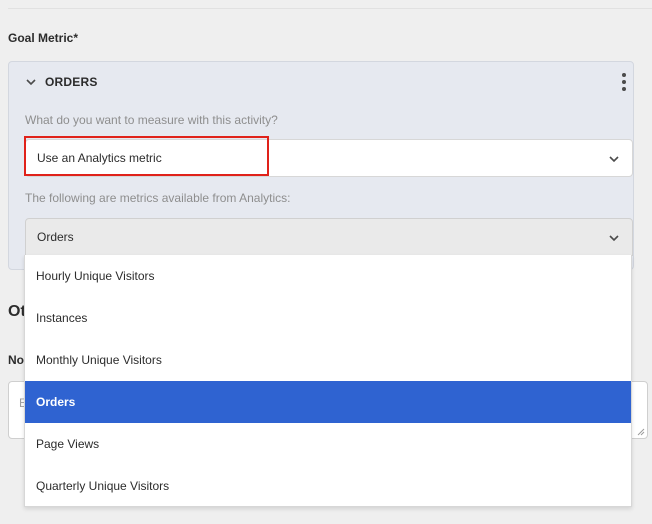 Image resolution: width=652 pixels, height=524 pixels. I want to click on dropdown-option: Hourly Unique Visitors, so click(328, 276).